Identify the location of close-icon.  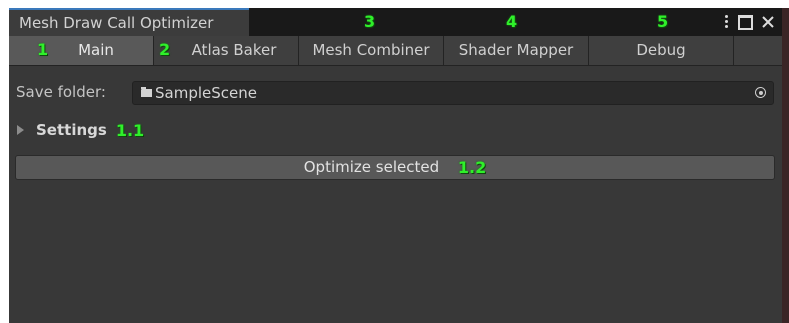
(768, 22).